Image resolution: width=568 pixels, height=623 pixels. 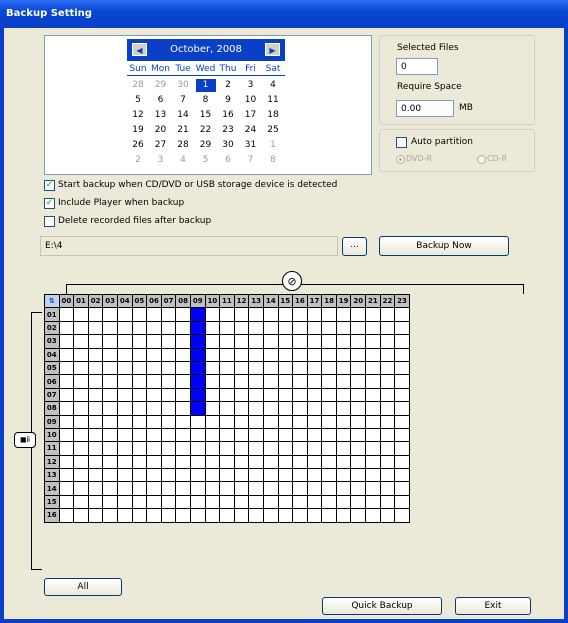 What do you see at coordinates (273, 100) in the screenshot?
I see `calendar-day: 11` at bounding box center [273, 100].